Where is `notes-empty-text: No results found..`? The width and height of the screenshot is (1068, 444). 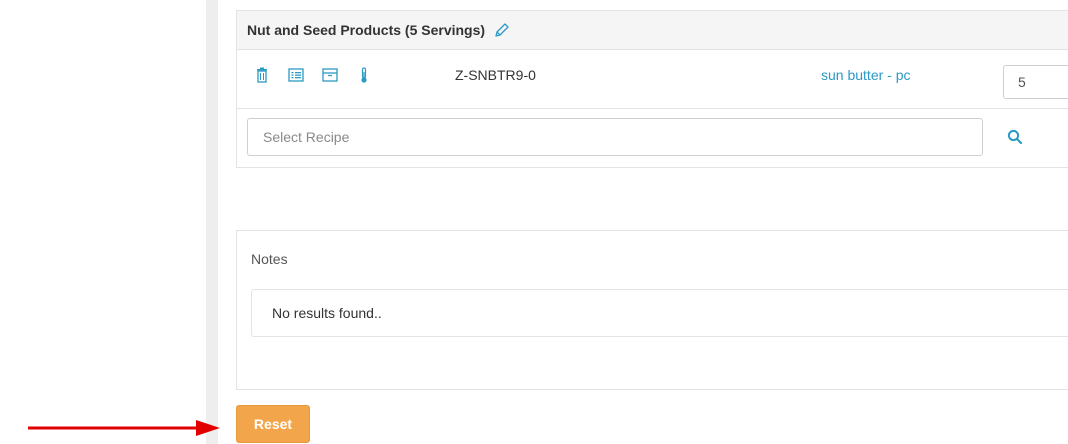 notes-empty-text: No results found.. is located at coordinates (327, 313).